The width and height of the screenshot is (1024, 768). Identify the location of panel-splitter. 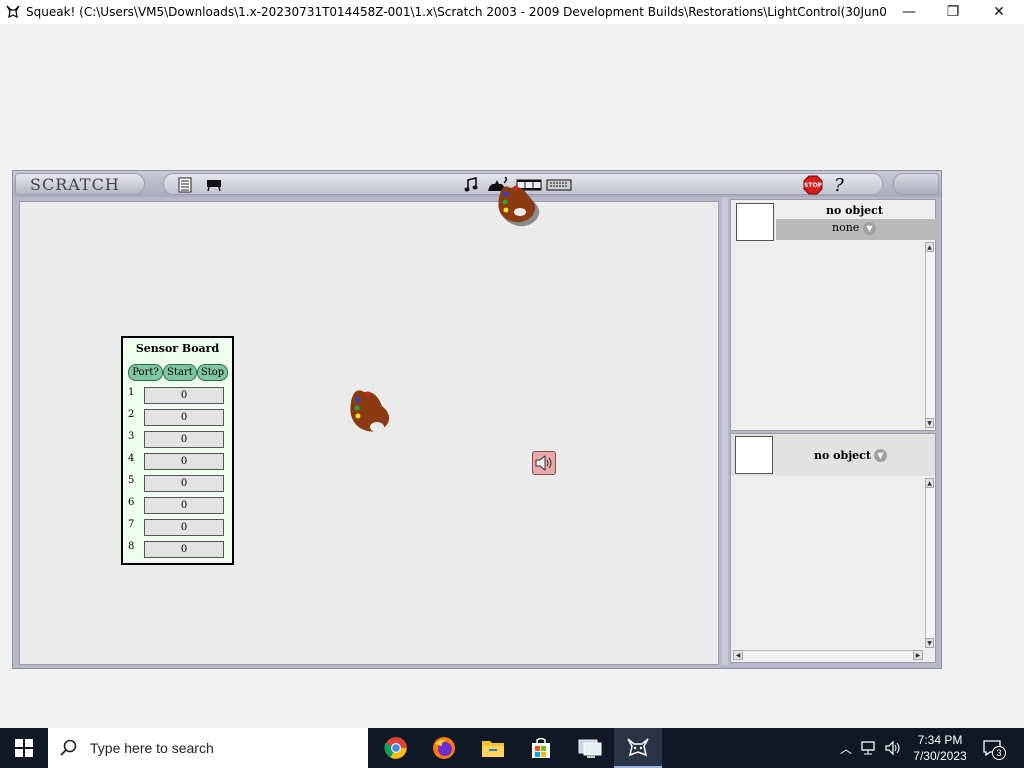
(725, 431).